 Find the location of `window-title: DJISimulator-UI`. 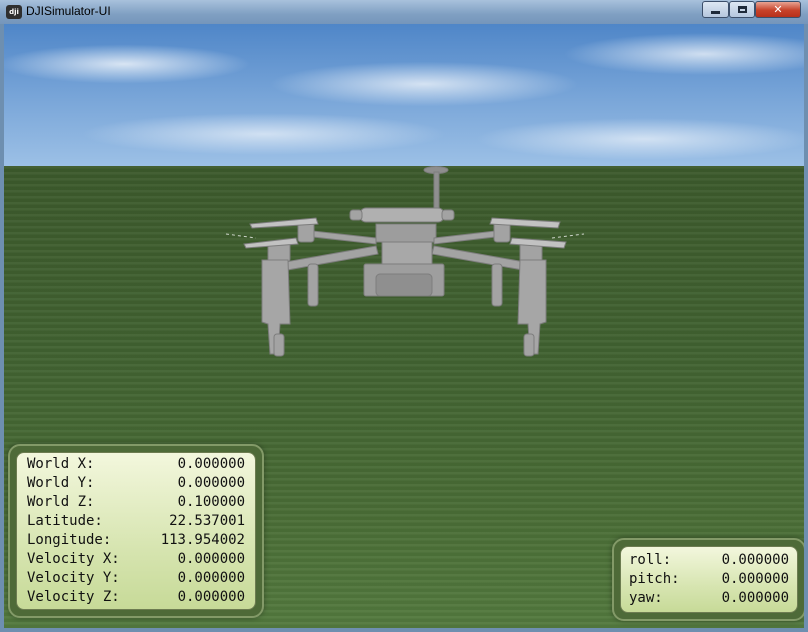

window-title: DJISimulator-UI is located at coordinates (68, 11).